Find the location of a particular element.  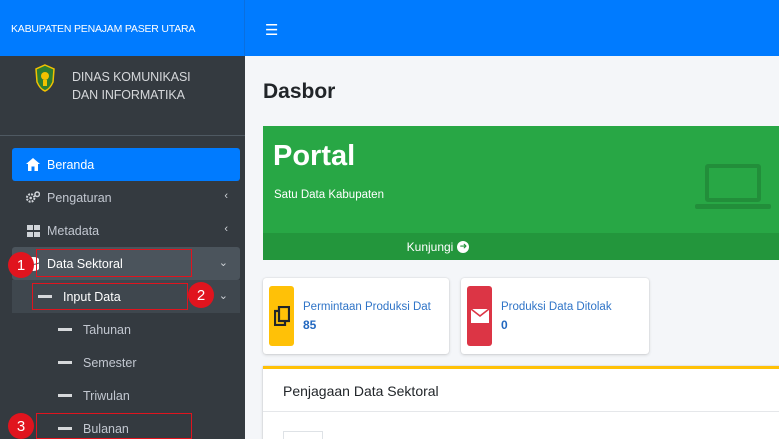

org-name-line1: DINAS KOMUNIKASI is located at coordinates (131, 77).